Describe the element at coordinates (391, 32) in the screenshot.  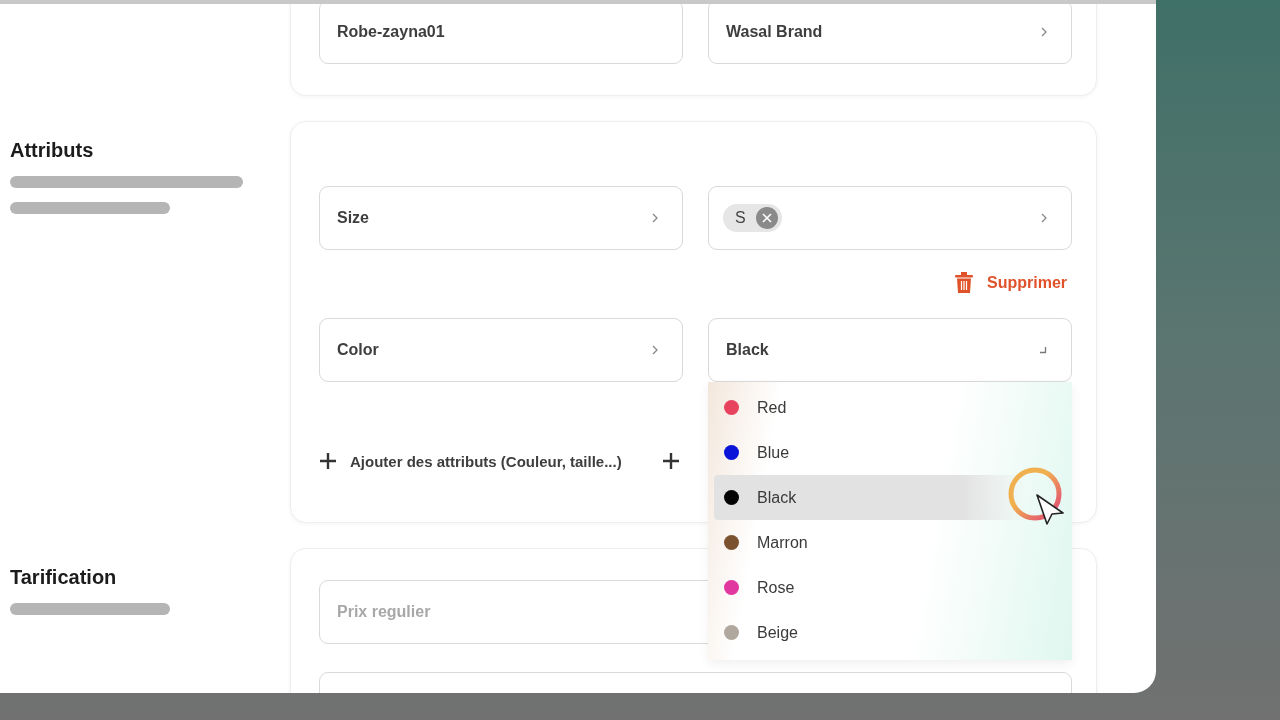
I see `field-value: Robe-zayna01` at that location.